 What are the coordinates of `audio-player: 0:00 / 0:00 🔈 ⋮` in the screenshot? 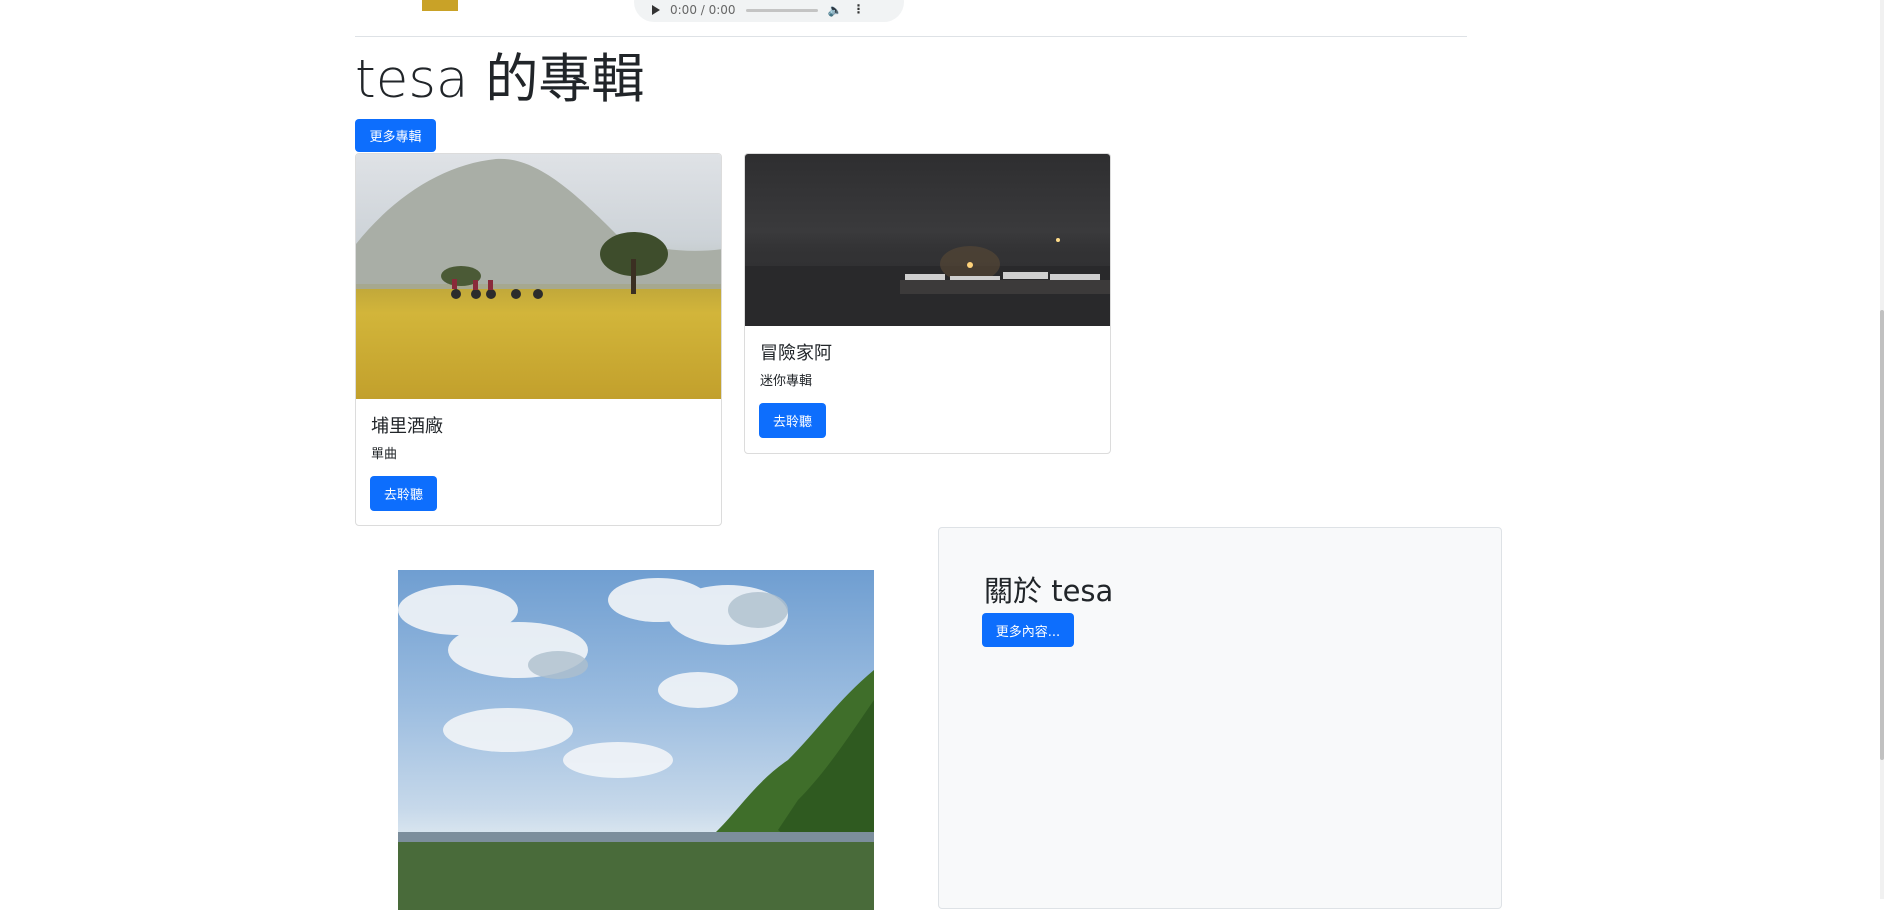 It's located at (769, 11).